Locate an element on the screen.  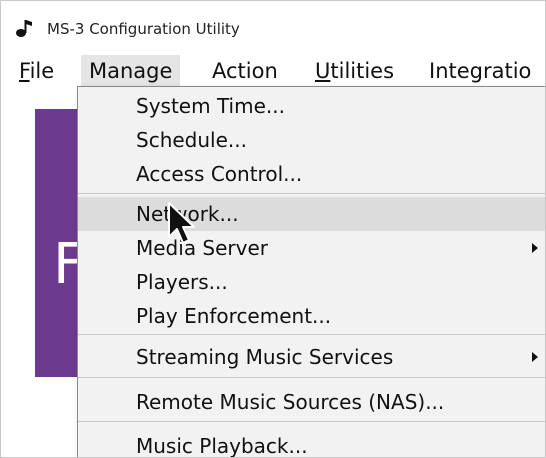
menu-bar: File Manage Action Utilities Integratio is located at coordinates (273, 71).